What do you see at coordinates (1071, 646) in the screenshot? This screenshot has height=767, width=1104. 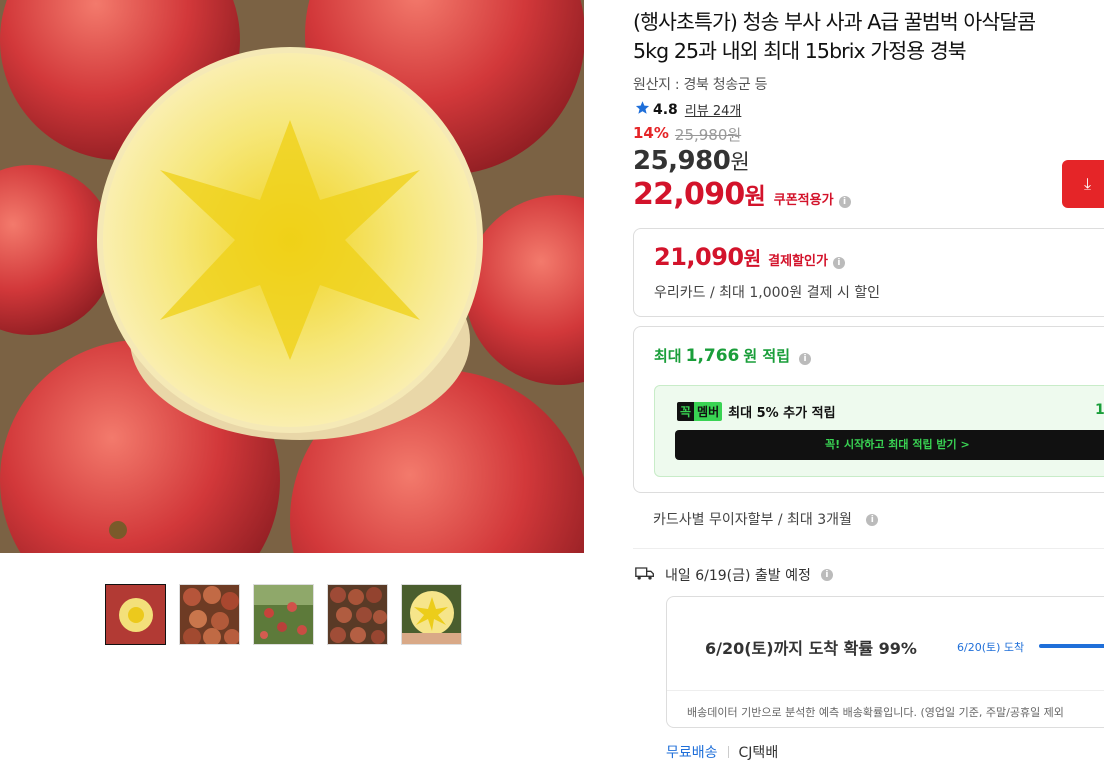 I see `arrival-probability-bar` at bounding box center [1071, 646].